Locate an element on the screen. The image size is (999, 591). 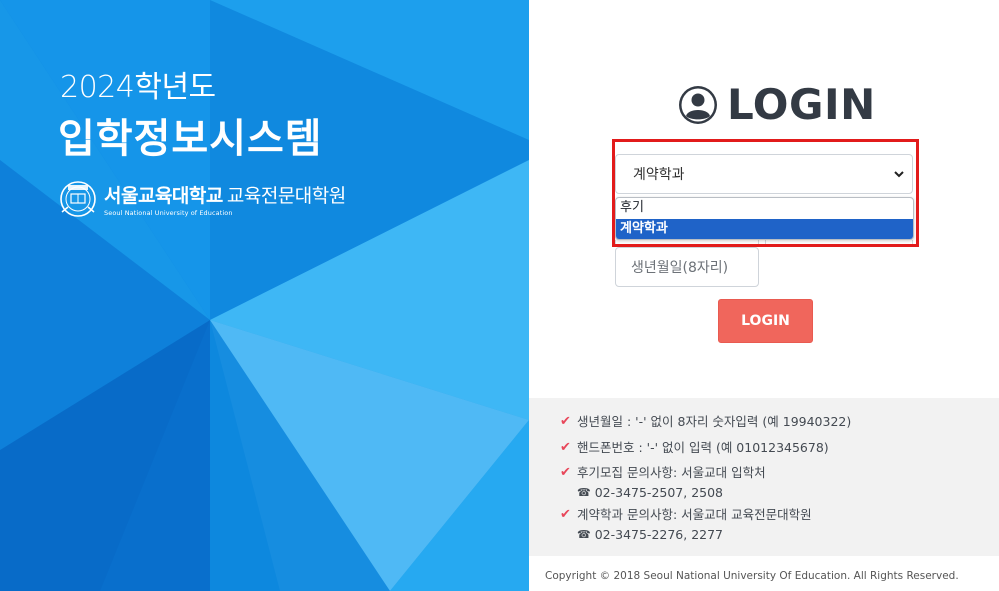
admission-year: 2024학년도 is located at coordinates (138, 87).